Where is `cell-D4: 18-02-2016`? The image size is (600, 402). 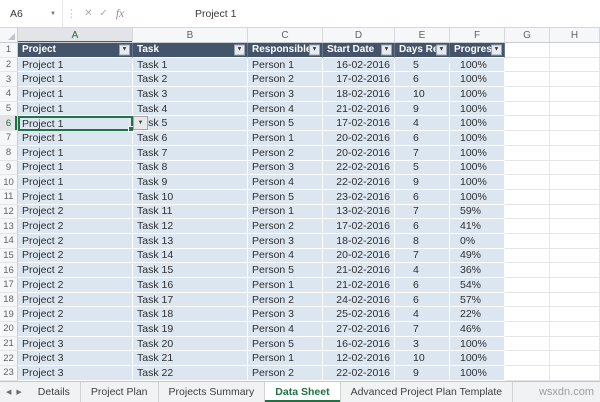
cell-D4: 18-02-2016 is located at coordinates (359, 94).